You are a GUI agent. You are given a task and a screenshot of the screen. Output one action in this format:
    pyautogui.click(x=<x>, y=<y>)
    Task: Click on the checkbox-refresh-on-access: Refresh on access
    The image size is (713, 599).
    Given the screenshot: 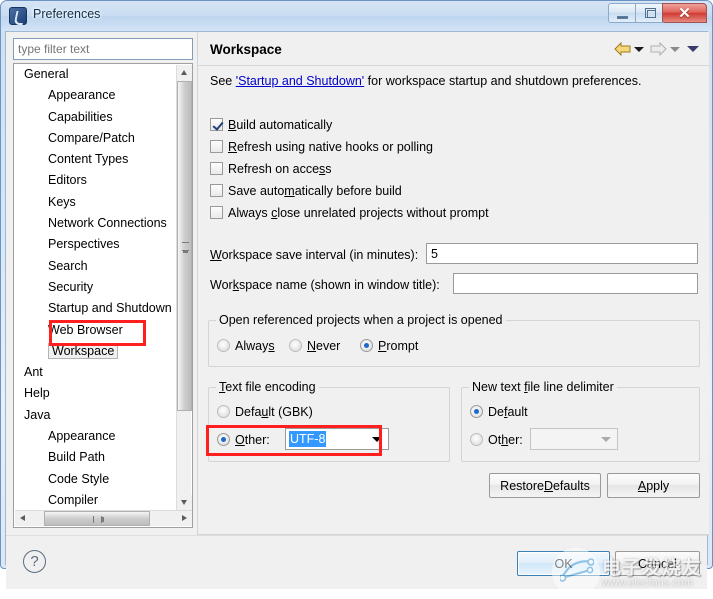 What is the action you would take?
    pyautogui.click(x=271, y=170)
    